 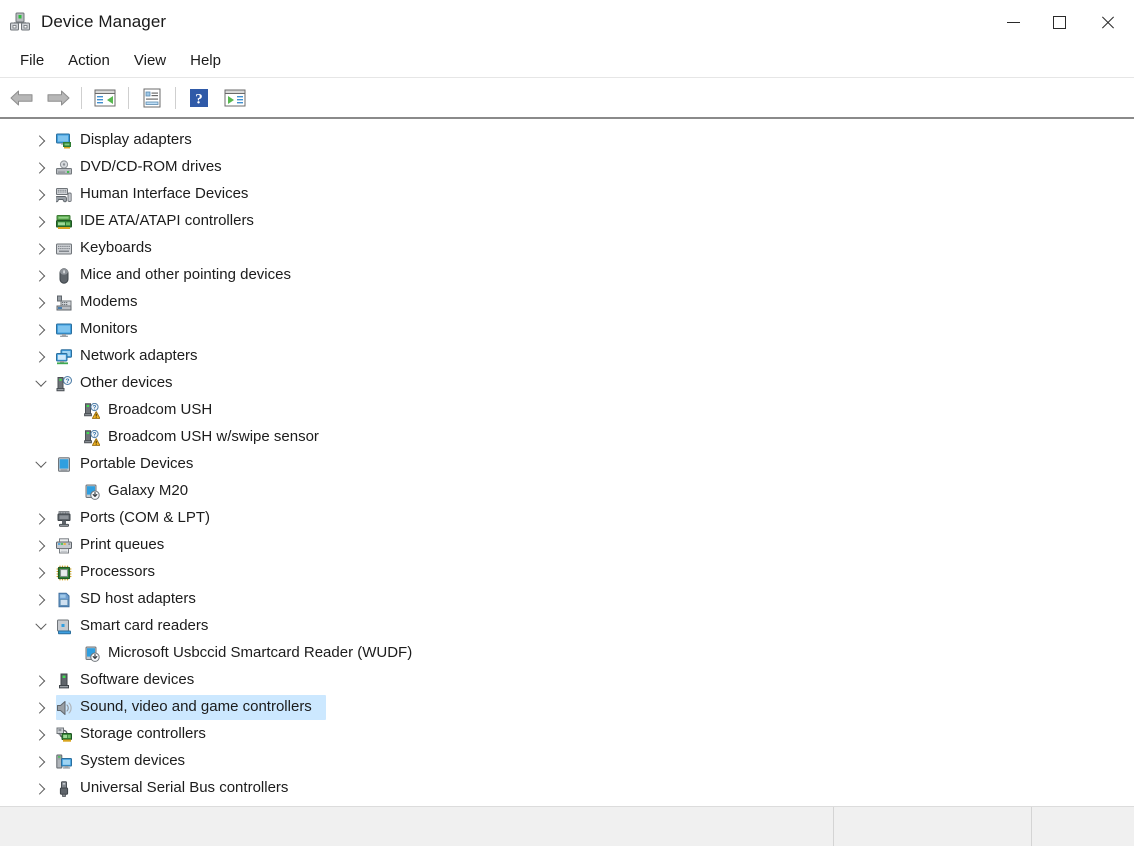 I want to click on help-button: ?, so click(x=199, y=98).